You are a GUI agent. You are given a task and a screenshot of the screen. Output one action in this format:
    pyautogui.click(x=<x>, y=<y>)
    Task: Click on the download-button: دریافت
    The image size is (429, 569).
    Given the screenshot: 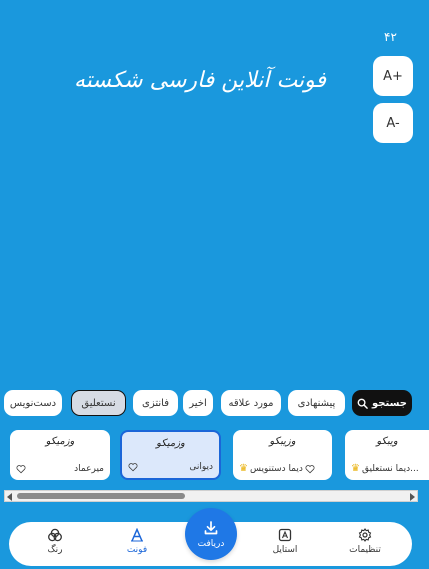 What is the action you would take?
    pyautogui.click(x=211, y=534)
    